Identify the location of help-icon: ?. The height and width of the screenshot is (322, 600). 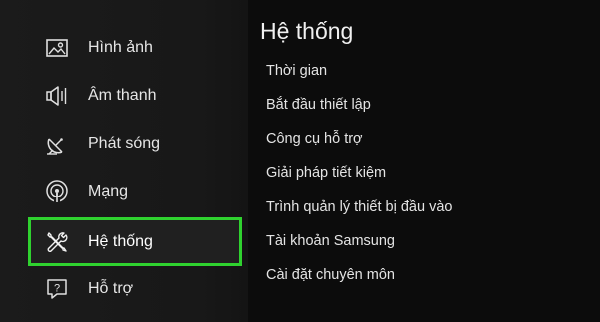
(57, 289).